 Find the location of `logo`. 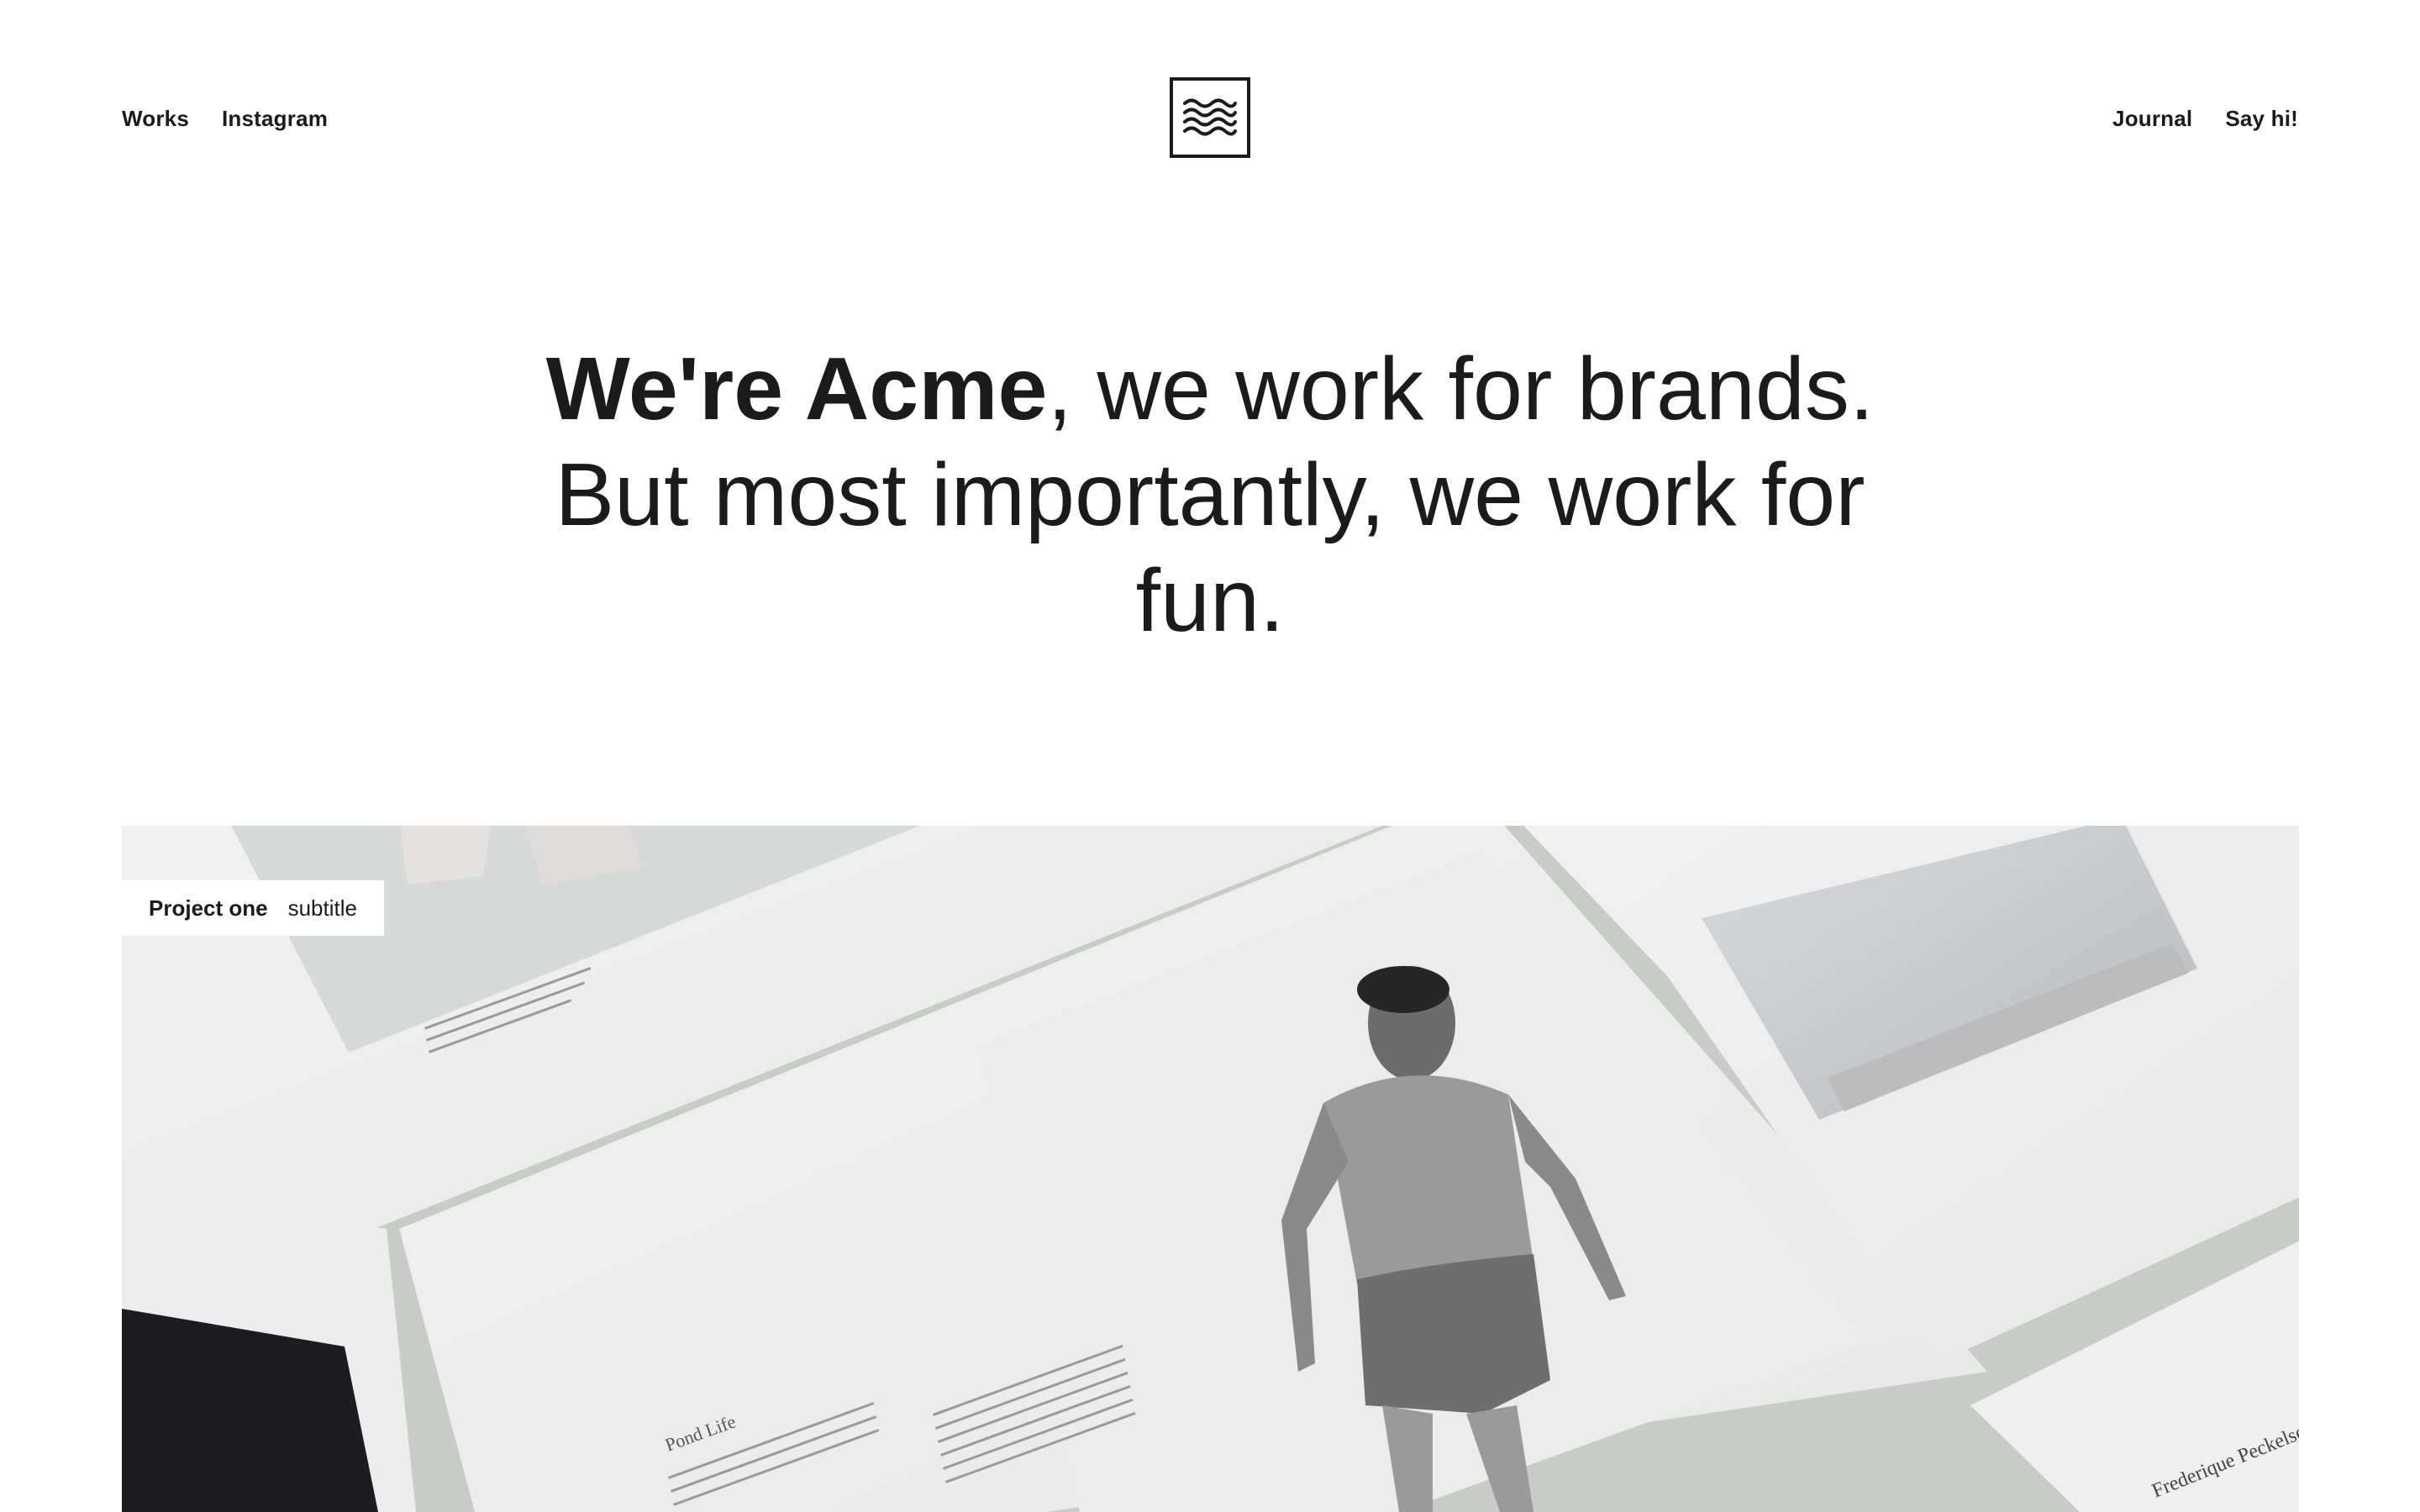

logo is located at coordinates (1210, 117).